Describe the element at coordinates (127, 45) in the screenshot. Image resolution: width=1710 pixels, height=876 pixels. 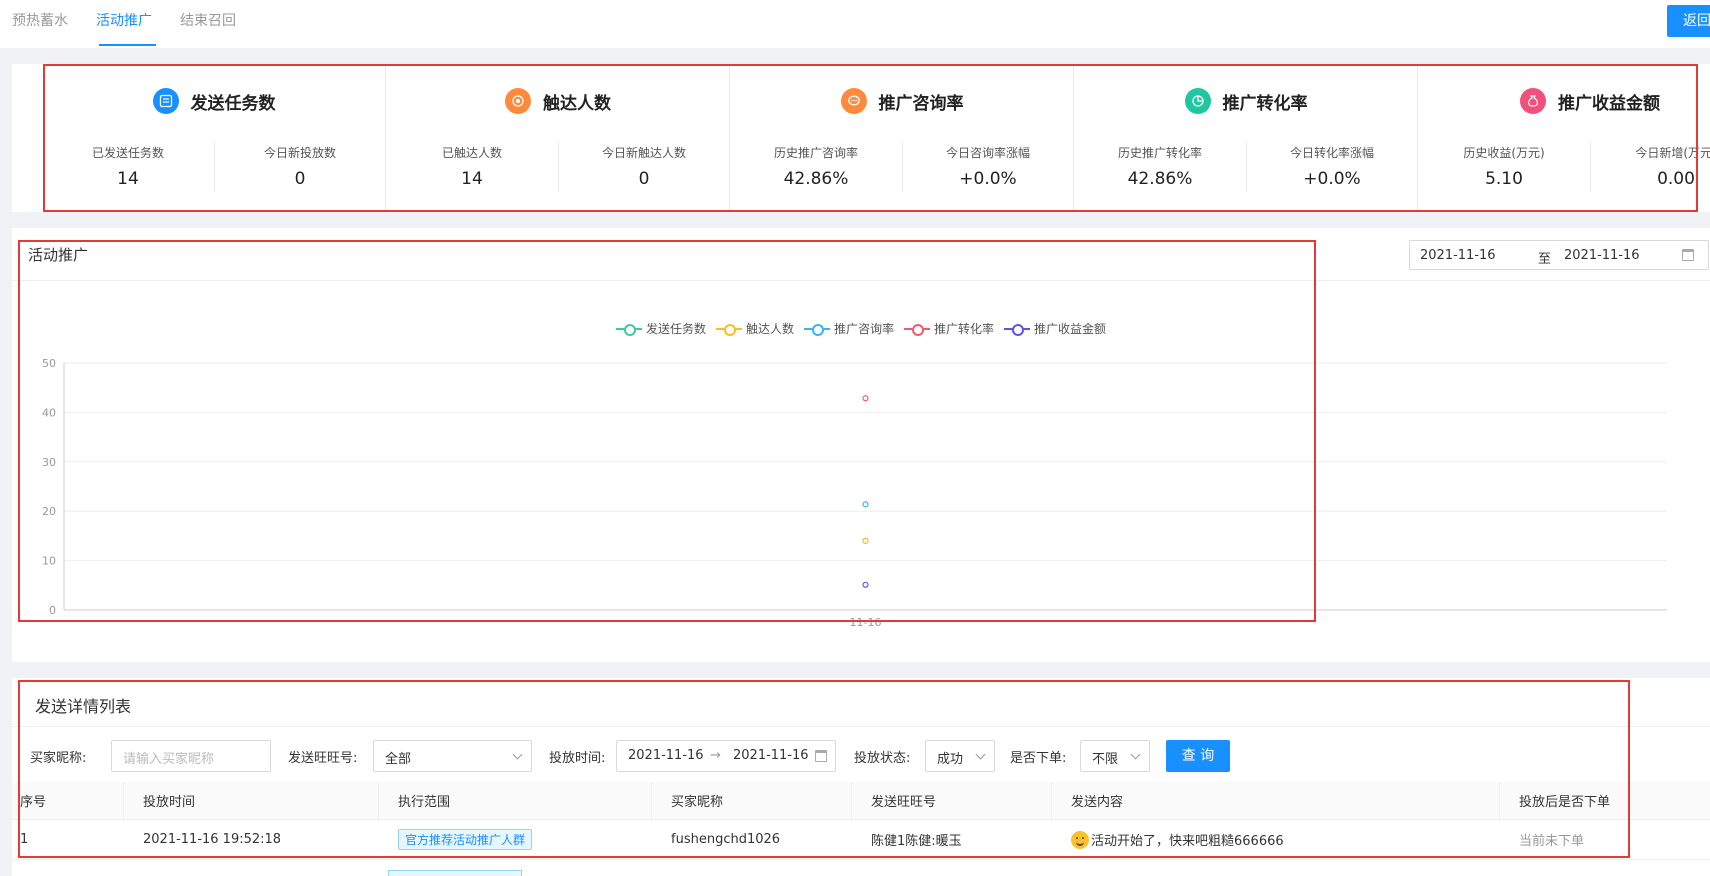
I see `active-tab-indicator` at that location.